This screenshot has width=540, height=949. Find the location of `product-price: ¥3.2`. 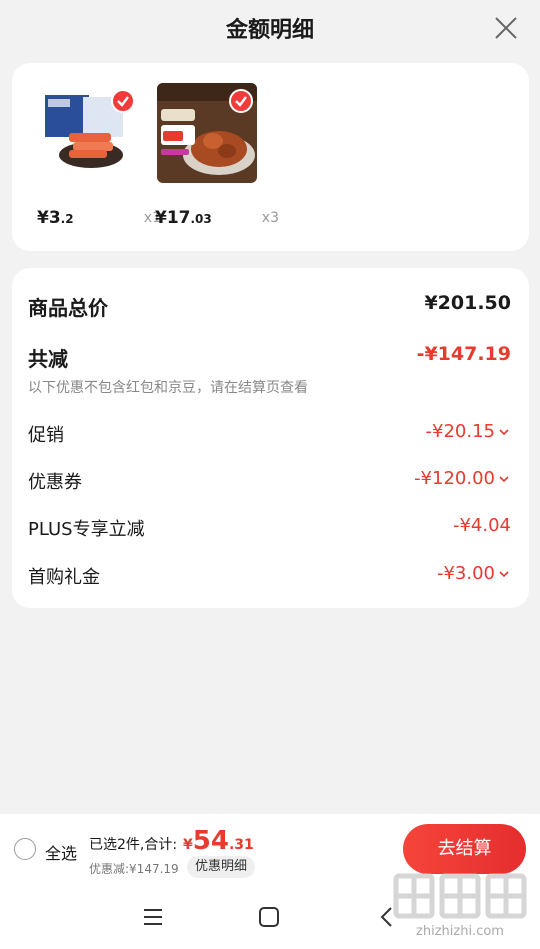

product-price: ¥3.2 is located at coordinates (55, 218).